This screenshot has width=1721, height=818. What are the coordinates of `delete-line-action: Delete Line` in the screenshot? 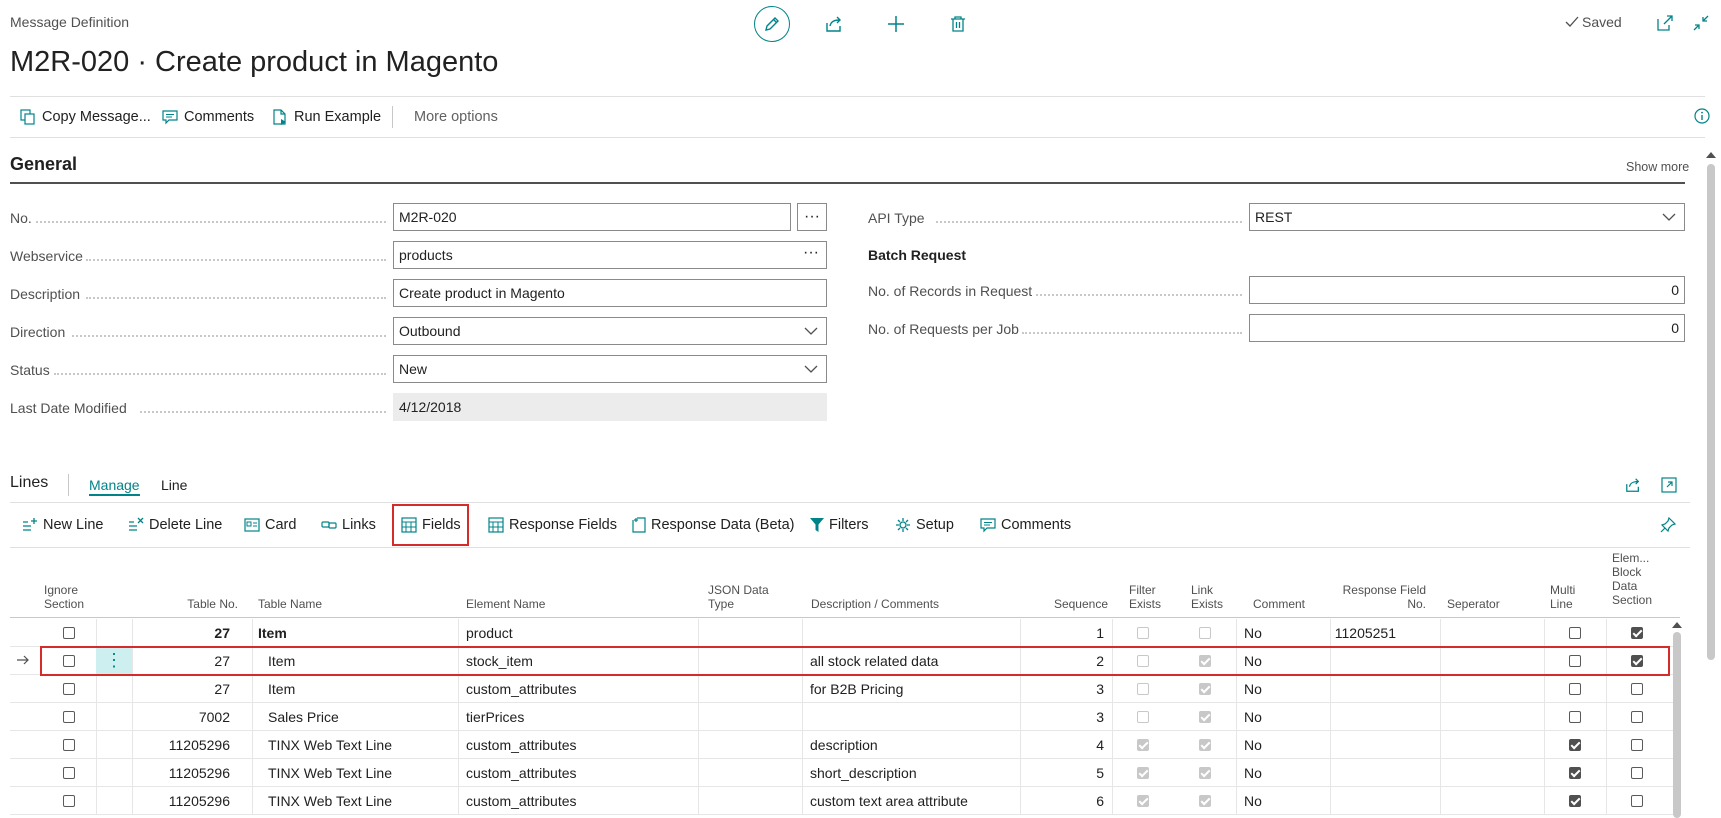 It's located at (175, 525).